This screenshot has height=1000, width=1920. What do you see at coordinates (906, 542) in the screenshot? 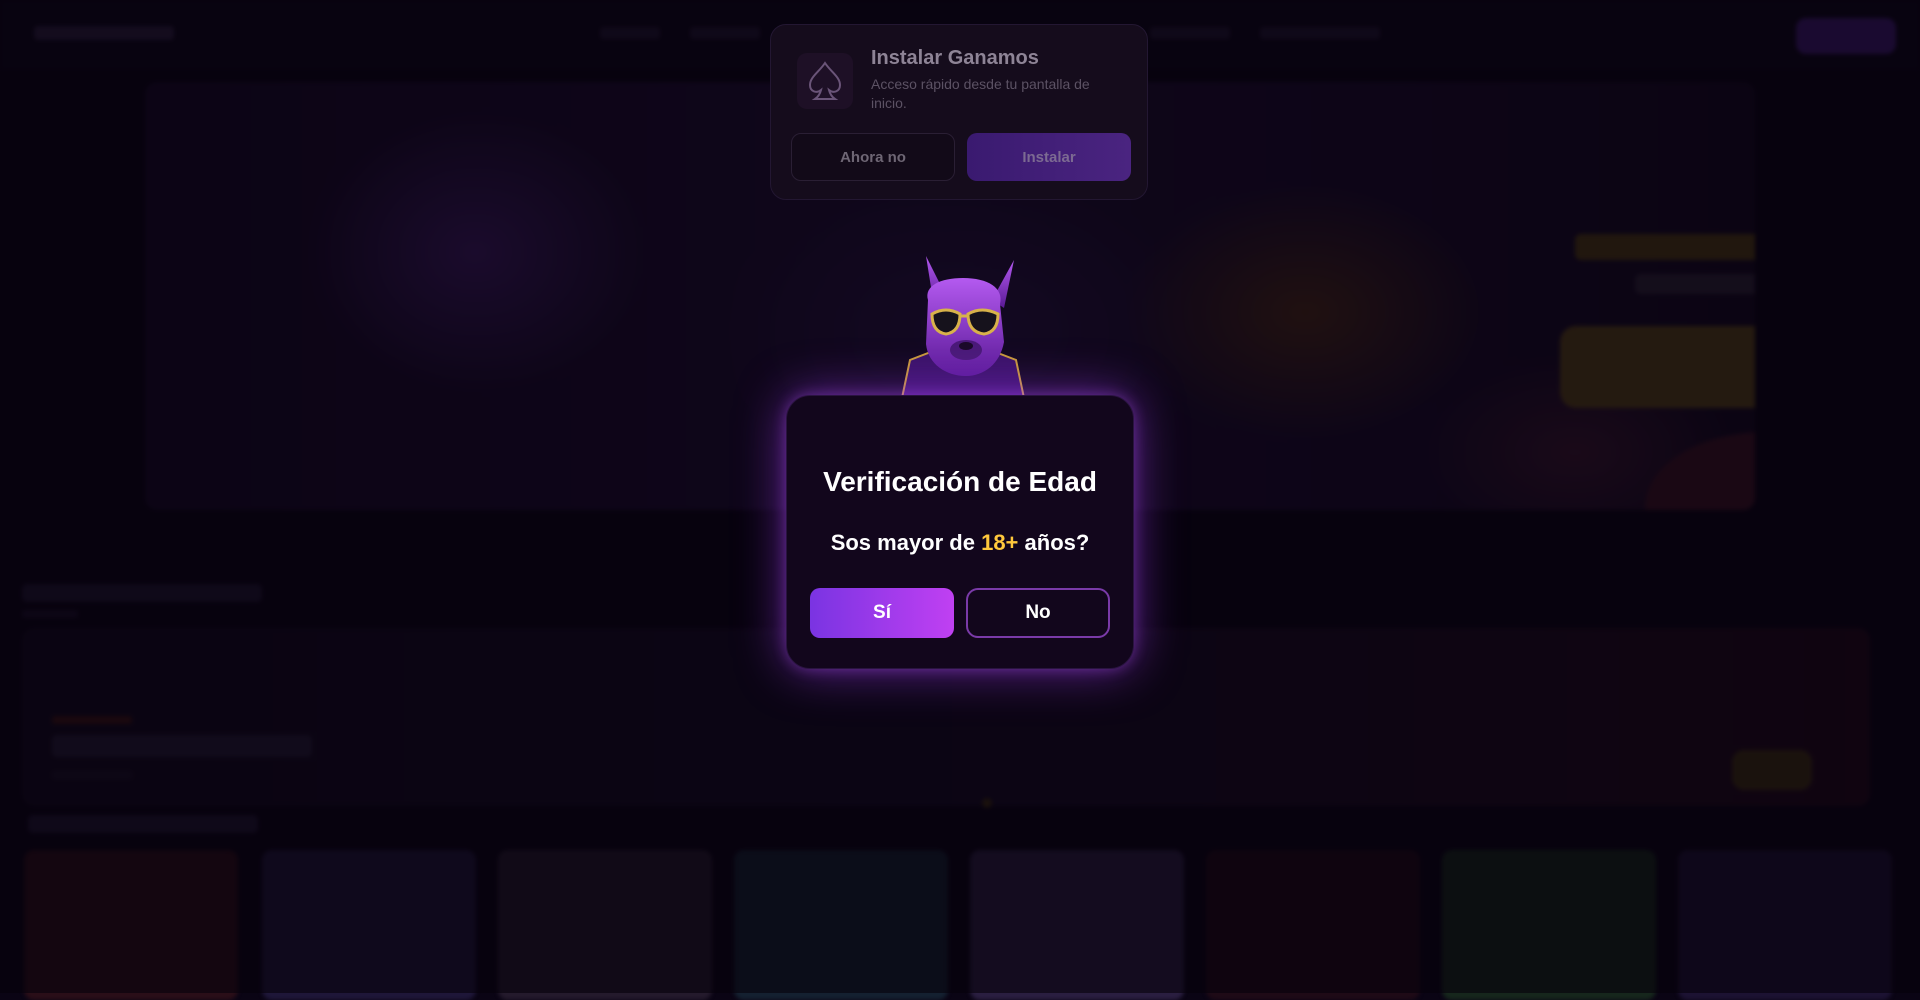
I see `age-question-prefix: Sos mayor de` at bounding box center [906, 542].